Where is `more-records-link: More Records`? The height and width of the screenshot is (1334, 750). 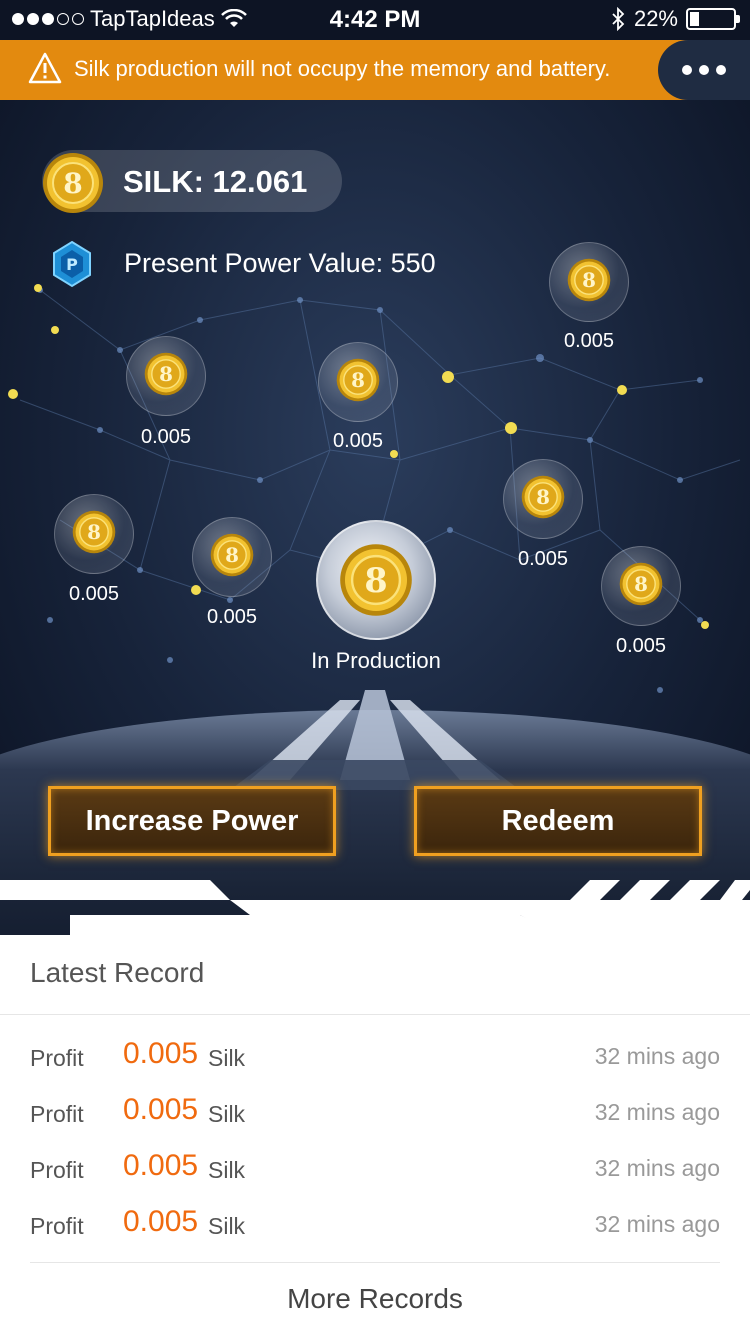 more-records-link: More Records is located at coordinates (375, 1299).